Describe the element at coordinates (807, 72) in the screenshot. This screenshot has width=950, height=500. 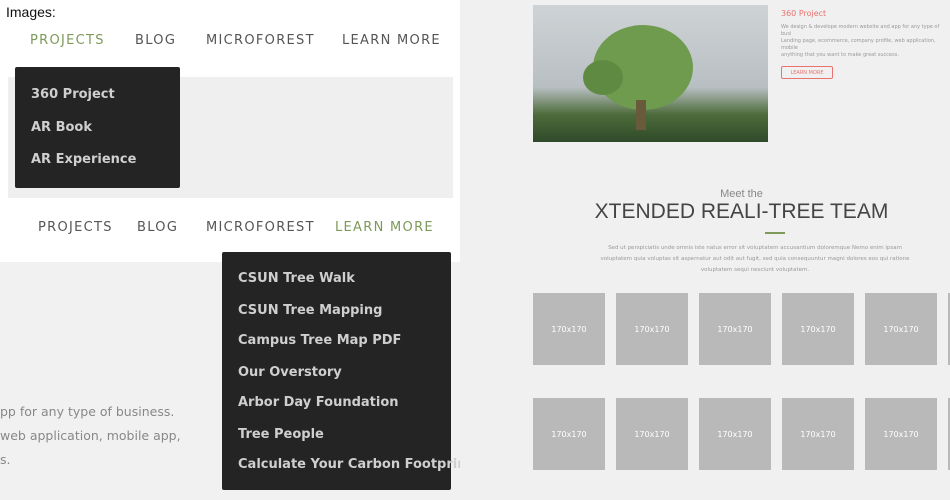
I see `learn-more-button: LEARN MORE` at that location.